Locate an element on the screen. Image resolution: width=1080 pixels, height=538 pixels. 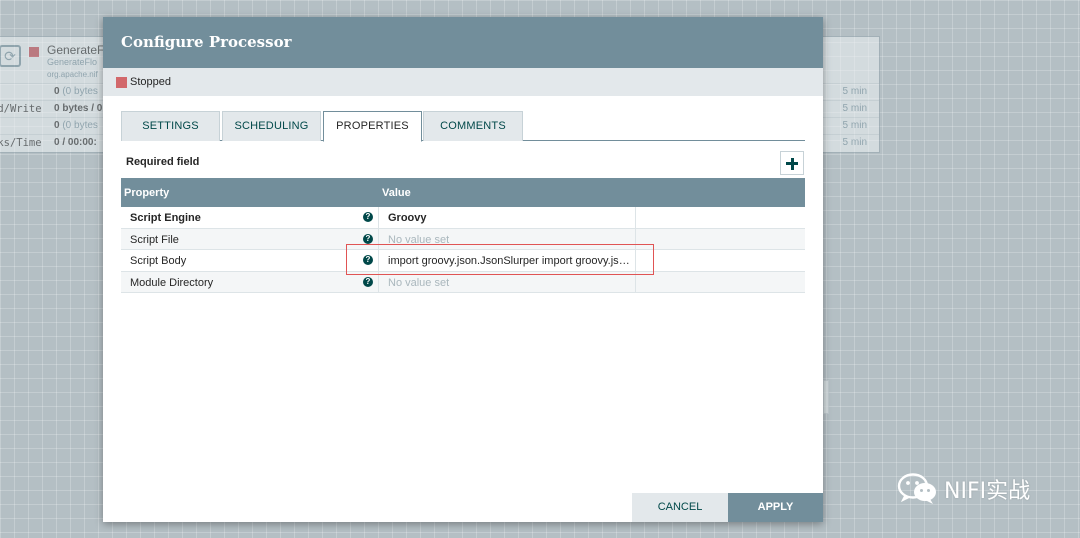
add-property-button is located at coordinates (792, 163).